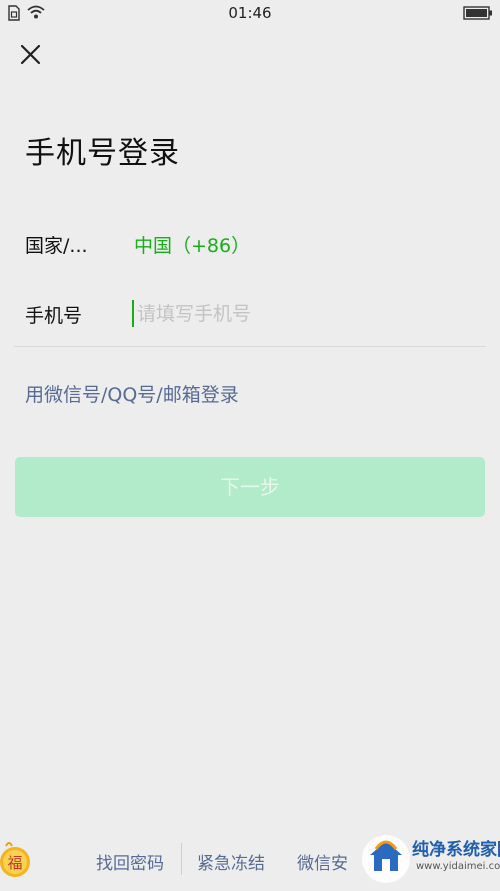 This screenshot has height=891, width=500. Describe the element at coordinates (456, 850) in the screenshot. I see `watermark-text: 纯净系统家园` at that location.